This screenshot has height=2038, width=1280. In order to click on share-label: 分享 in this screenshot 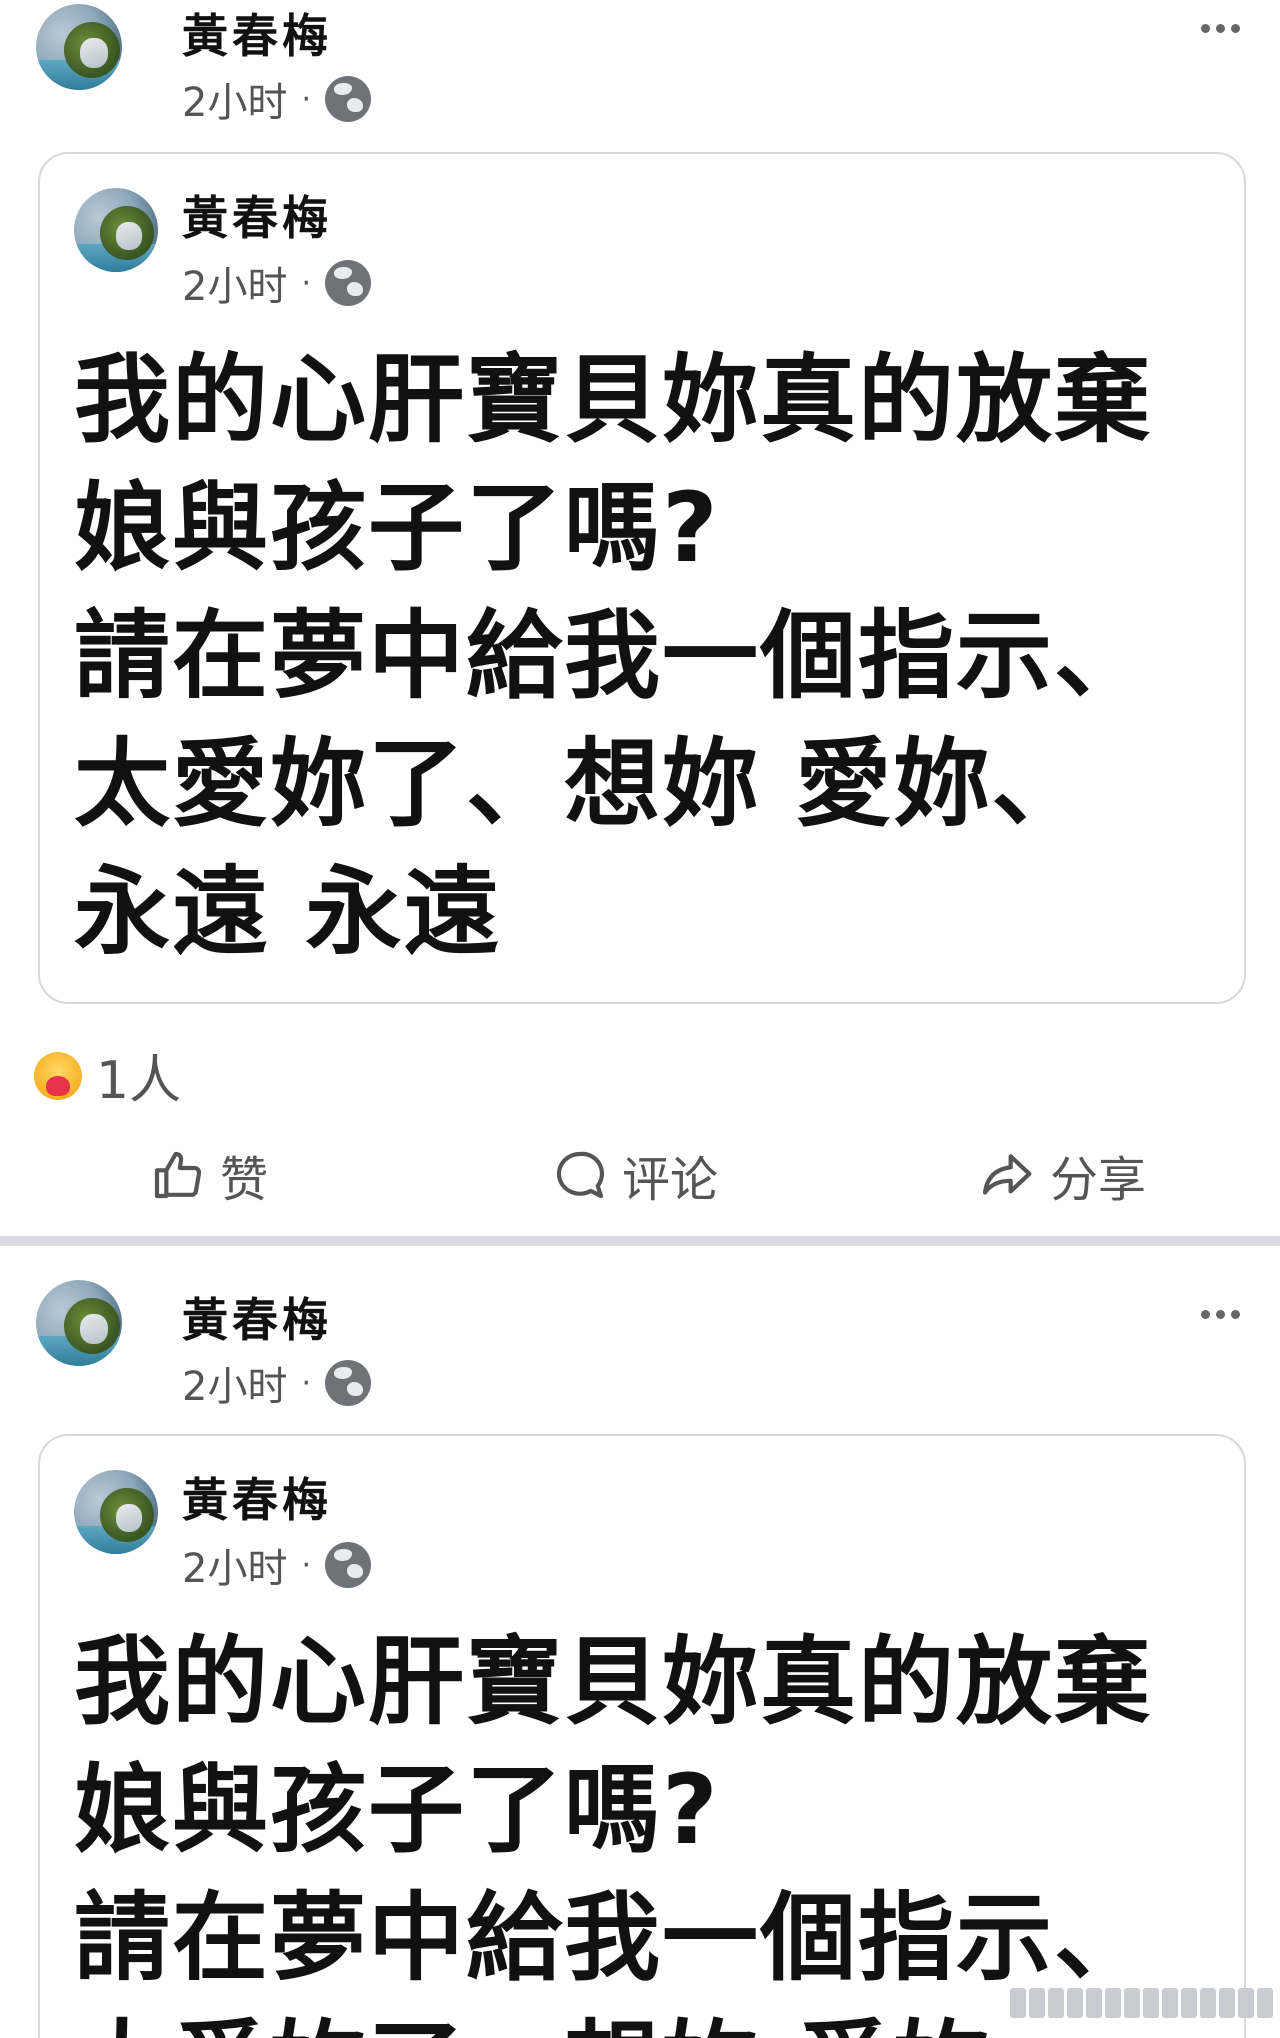, I will do `click(1098, 1180)`.